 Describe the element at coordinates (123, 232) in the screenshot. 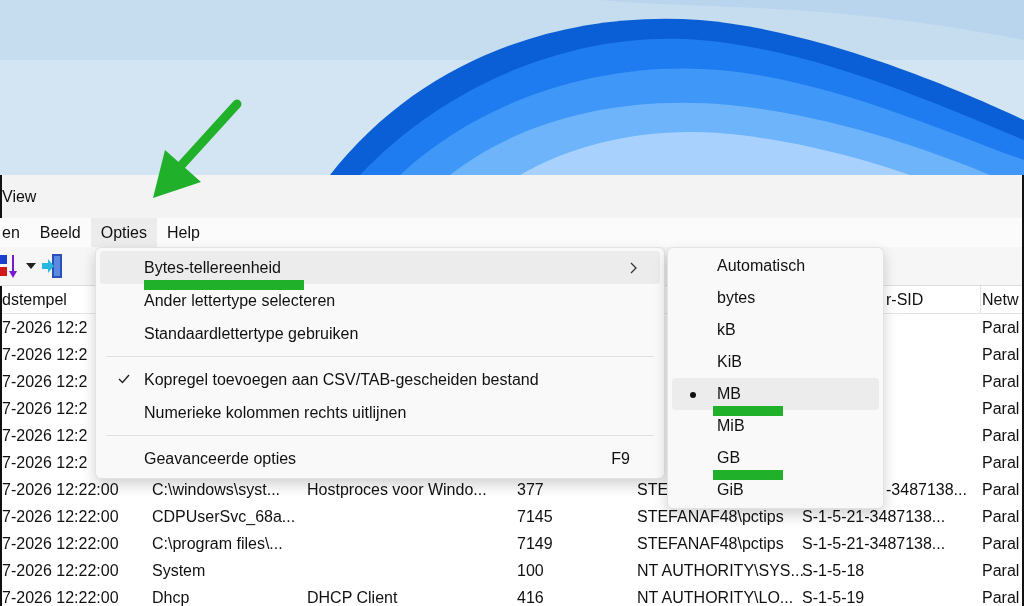

I see `menu-bar-item: Opties` at that location.